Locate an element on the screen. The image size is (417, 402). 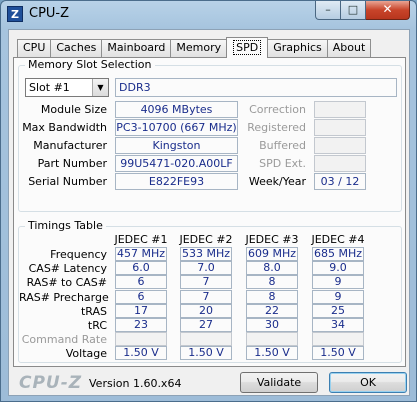
chevron-down-icon: ▼ is located at coordinates (100, 87).